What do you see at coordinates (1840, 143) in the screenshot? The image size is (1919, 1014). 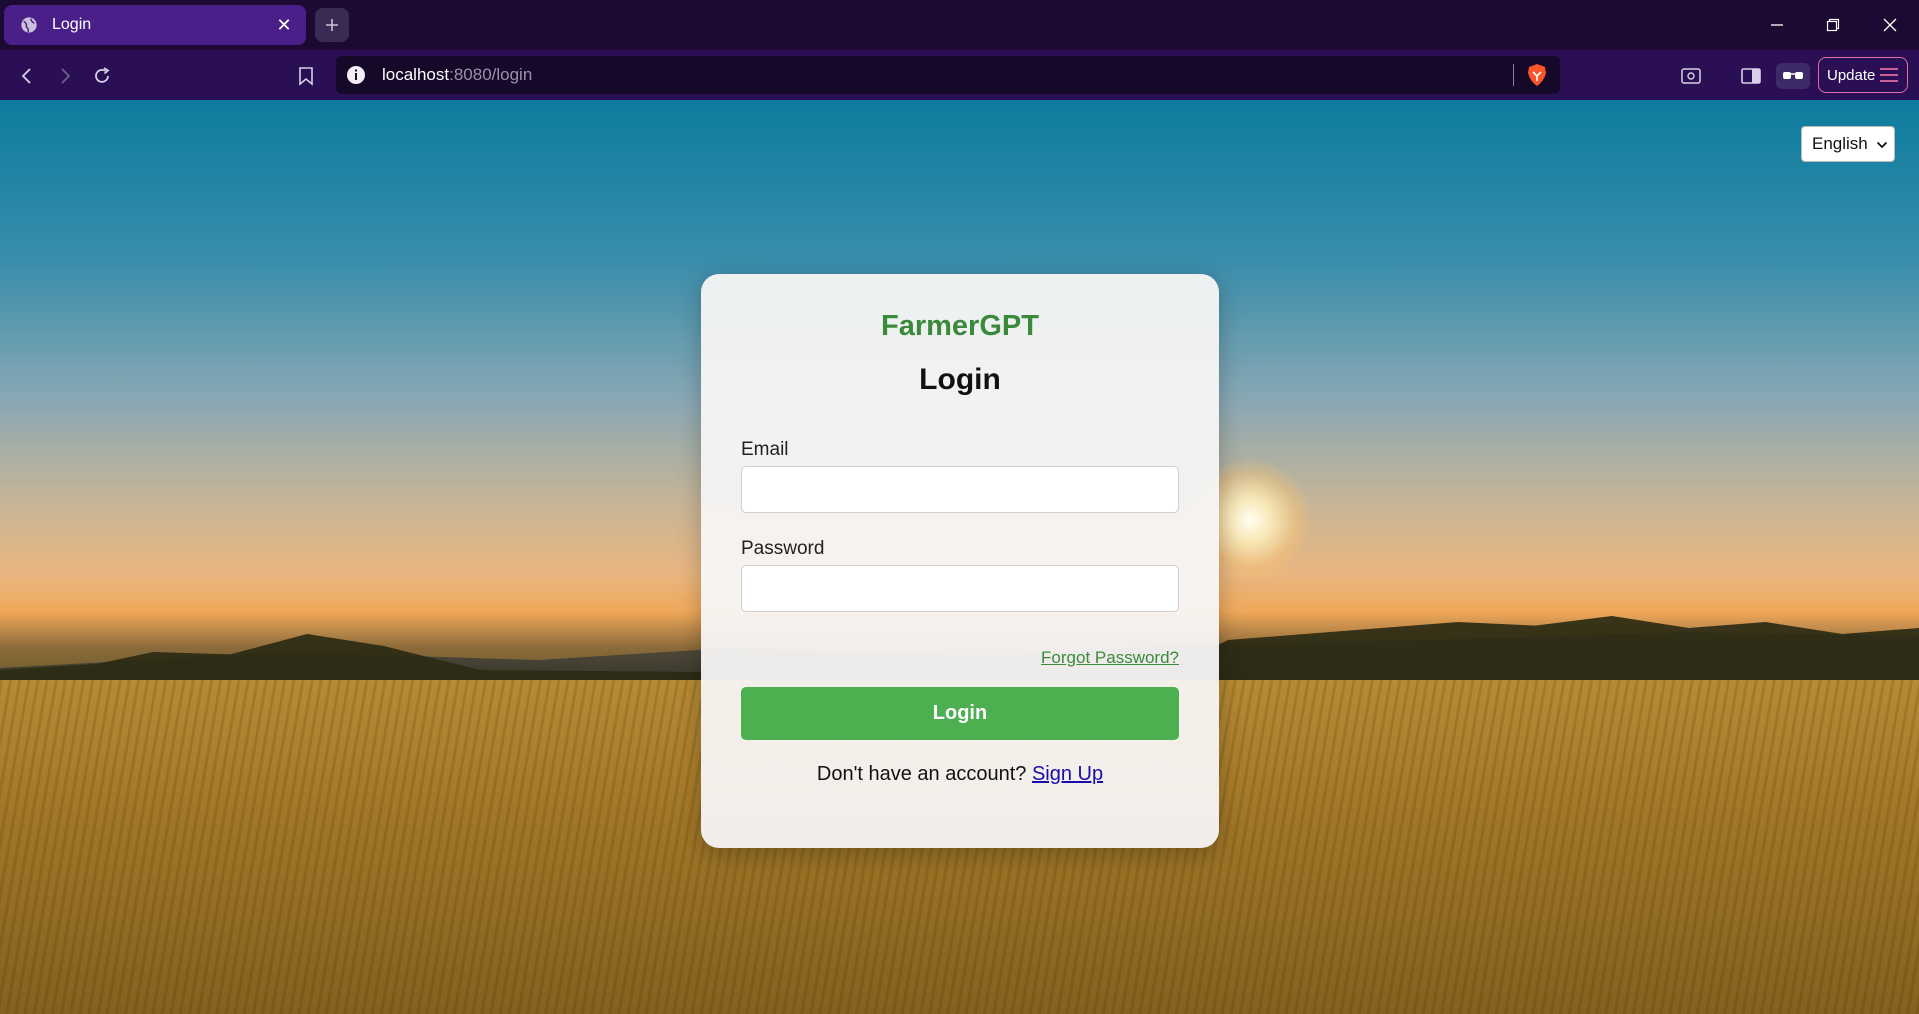 I see `language-value: English` at bounding box center [1840, 143].